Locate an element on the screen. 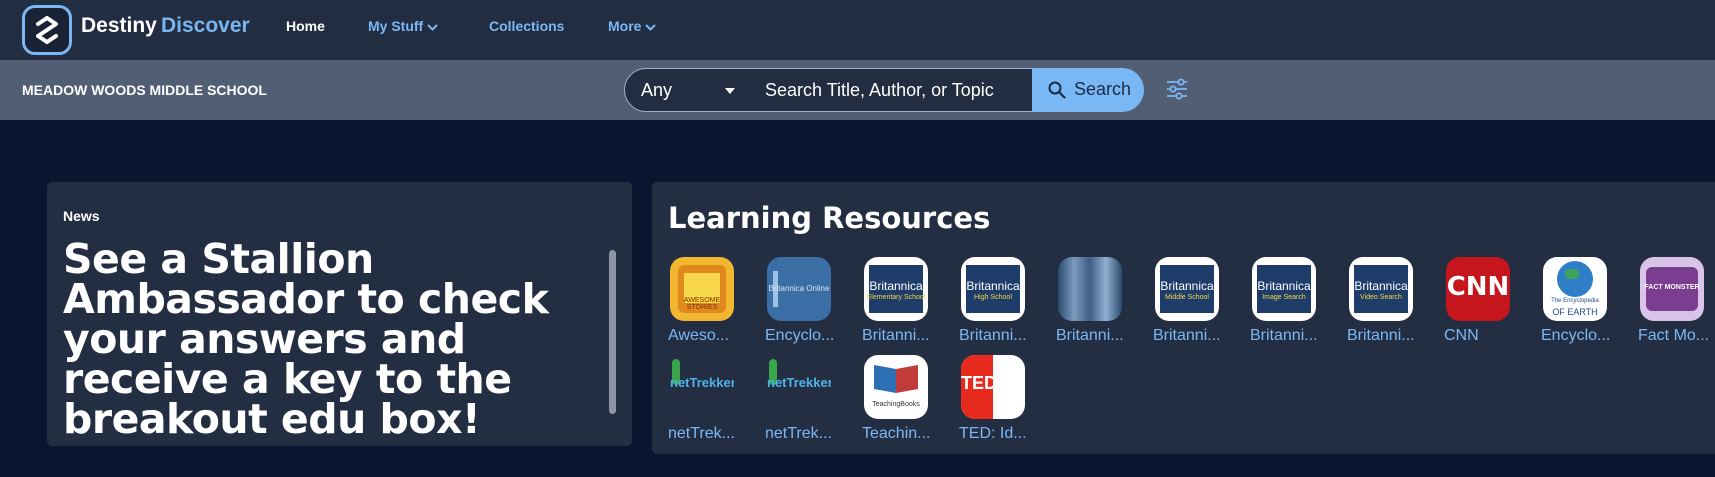 This screenshot has width=1715, height=477. resource-tile: CNN CNN is located at coordinates (1484, 305).